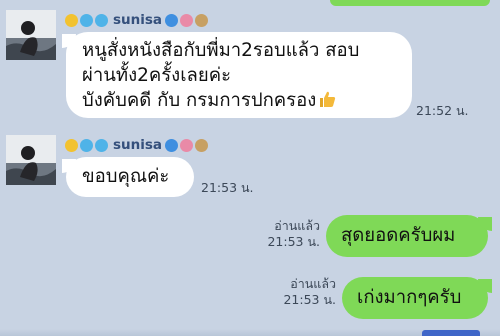 The width and height of the screenshot is (500, 336). I want to click on message-text-line: บังคับคดี กับ กรมการปกครอง, so click(199, 100).